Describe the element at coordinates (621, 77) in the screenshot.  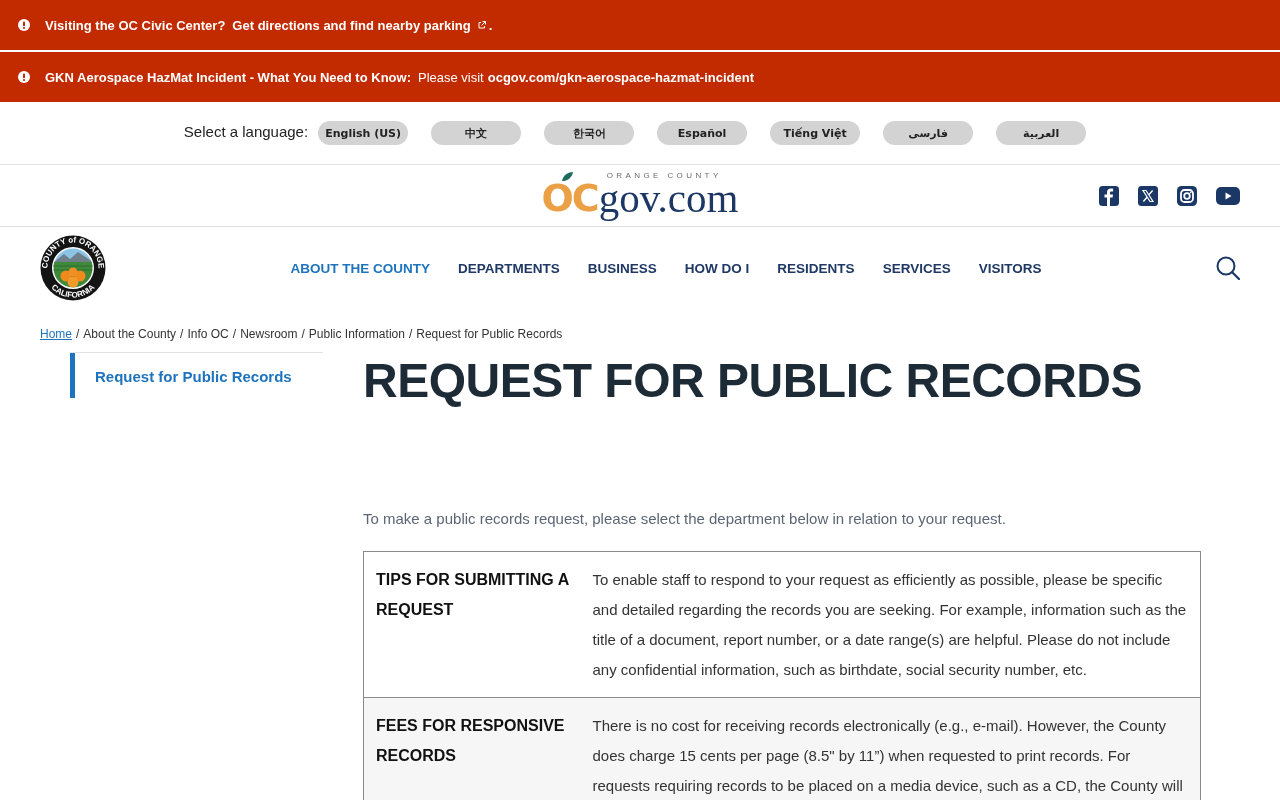
I see `alert-link: ocgov.com/gkn-aerospace-hazmat-incident` at that location.